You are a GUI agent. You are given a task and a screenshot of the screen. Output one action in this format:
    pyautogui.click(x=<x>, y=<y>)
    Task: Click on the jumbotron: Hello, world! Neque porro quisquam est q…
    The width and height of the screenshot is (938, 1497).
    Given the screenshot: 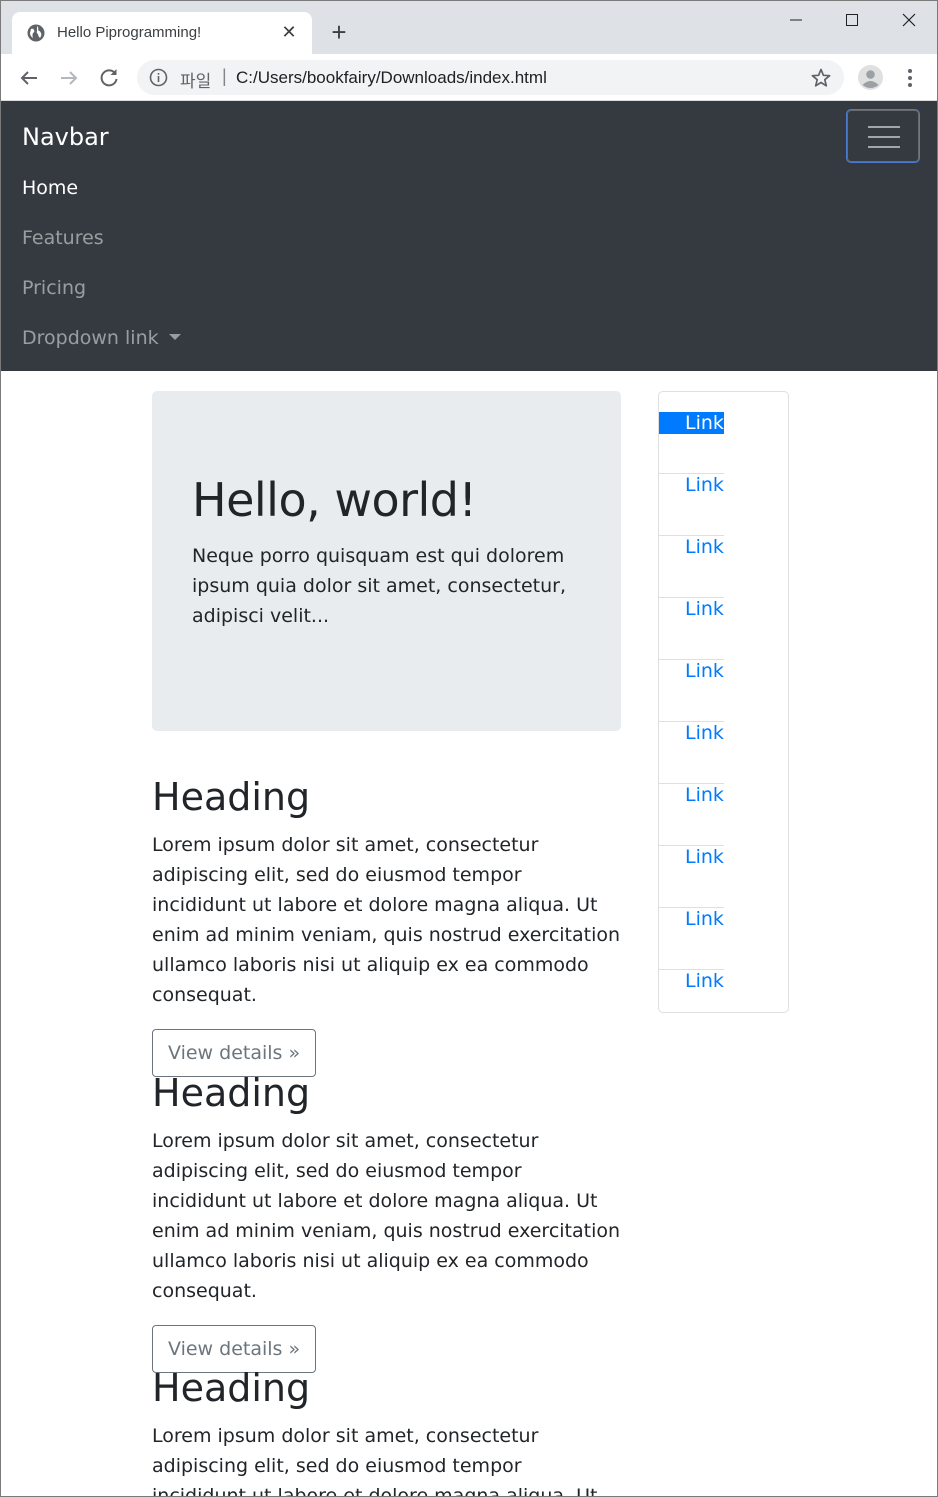 What is the action you would take?
    pyautogui.click(x=386, y=561)
    